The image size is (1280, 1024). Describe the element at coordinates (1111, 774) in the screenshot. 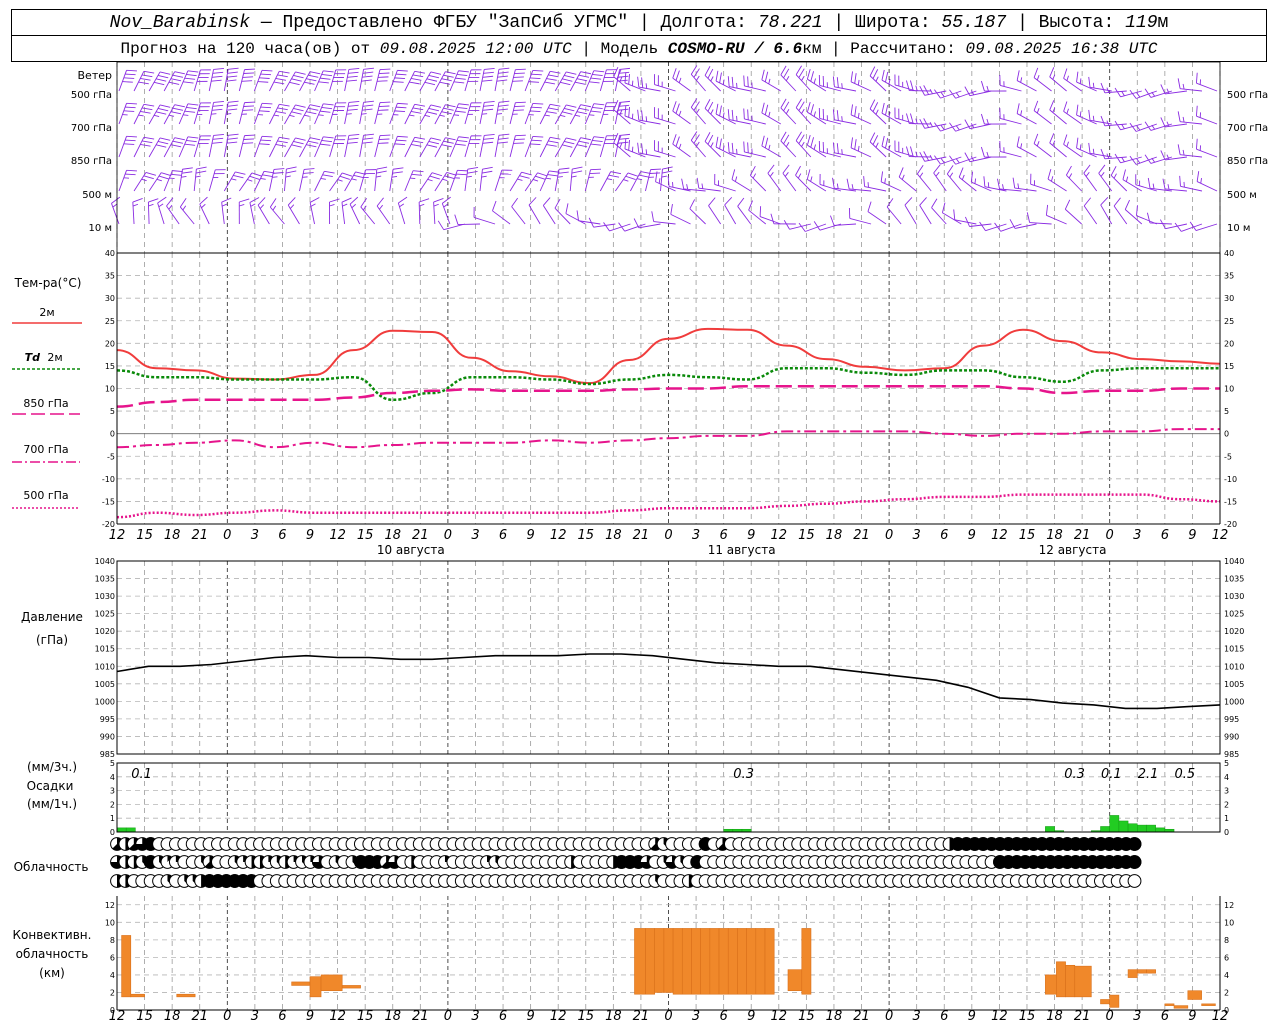

I see `precip-total-label: 0.1` at that location.